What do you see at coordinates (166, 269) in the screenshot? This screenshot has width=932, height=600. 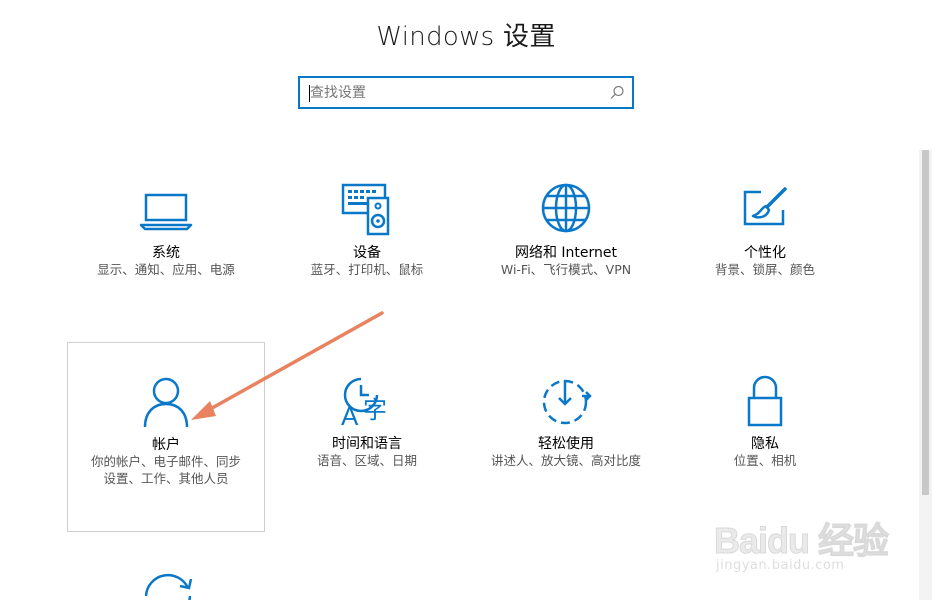 I see `tile-system-desc: 显示、通知、应用、电源` at bounding box center [166, 269].